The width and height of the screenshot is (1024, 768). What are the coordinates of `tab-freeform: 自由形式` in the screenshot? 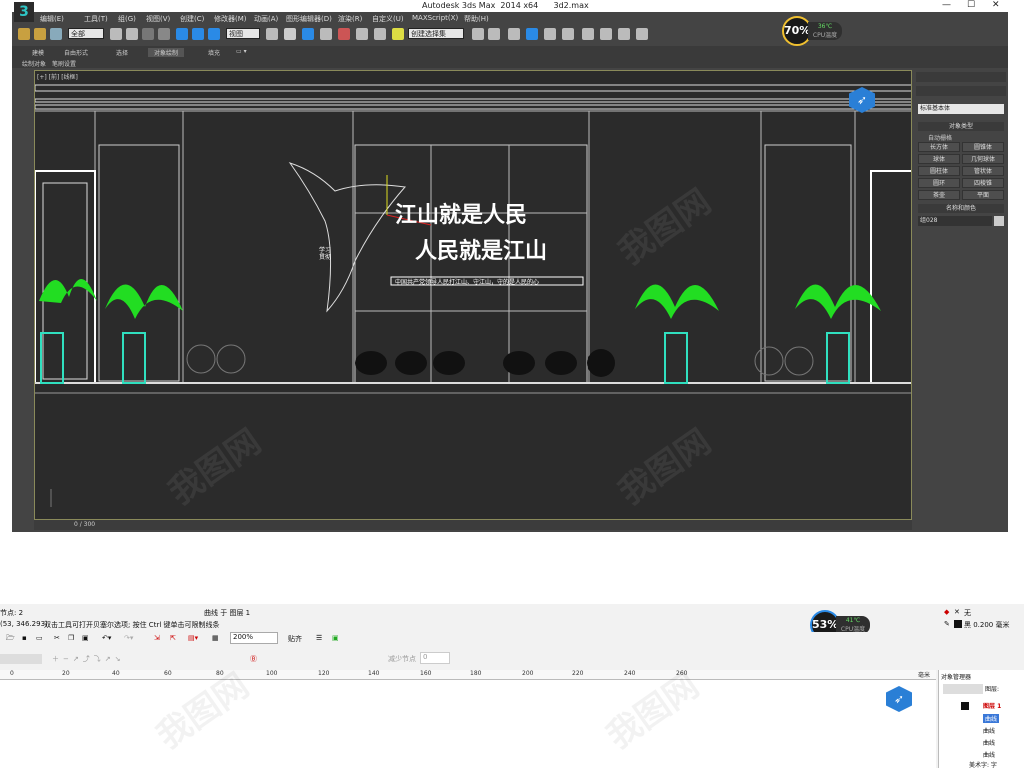 It's located at (76, 52).